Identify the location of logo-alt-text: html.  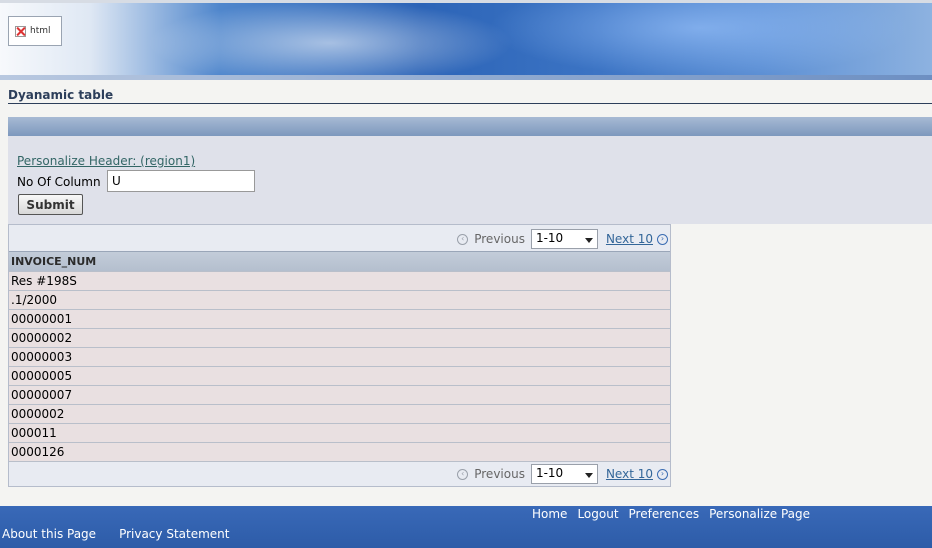
(40, 31).